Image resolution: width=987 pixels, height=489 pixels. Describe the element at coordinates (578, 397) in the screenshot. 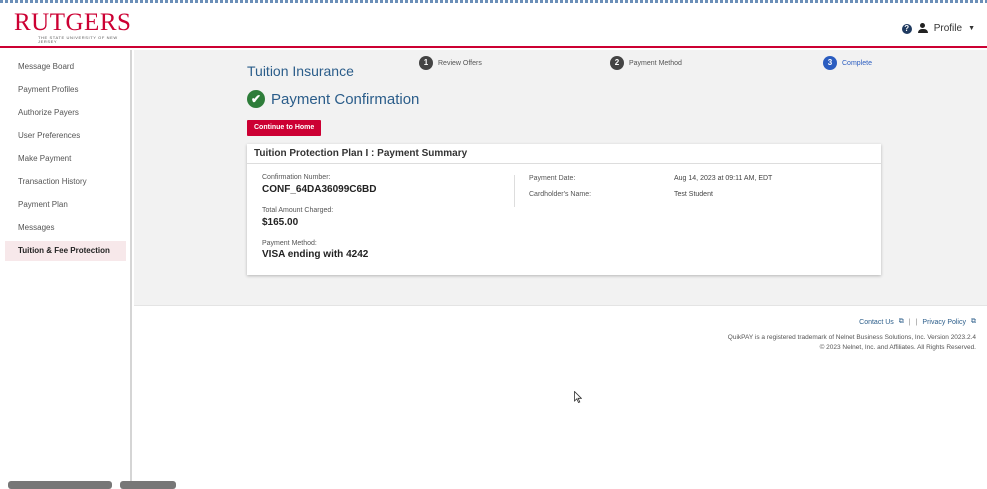

I see `mouse-cursor-icon` at that location.